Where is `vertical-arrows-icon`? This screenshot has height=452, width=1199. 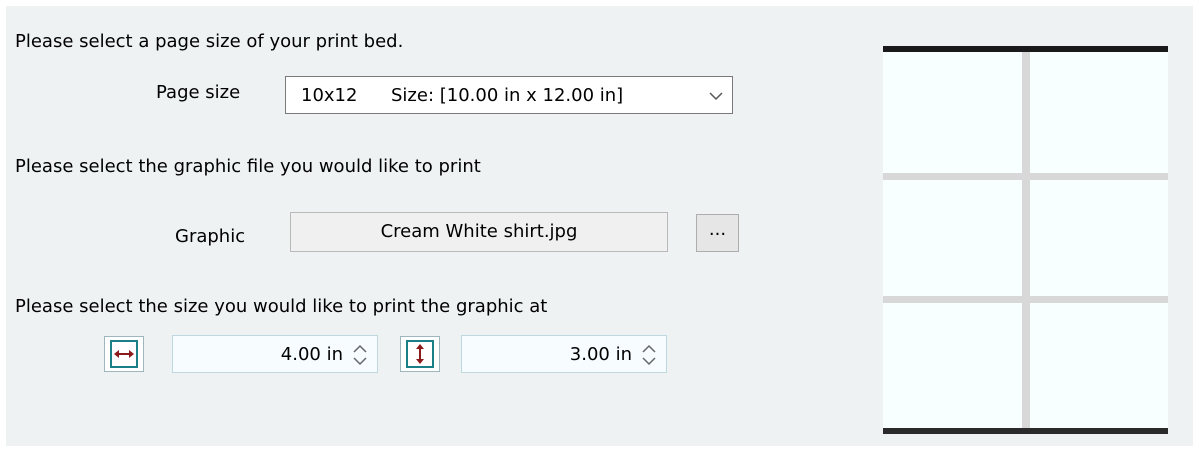
vertical-arrows-icon is located at coordinates (420, 354).